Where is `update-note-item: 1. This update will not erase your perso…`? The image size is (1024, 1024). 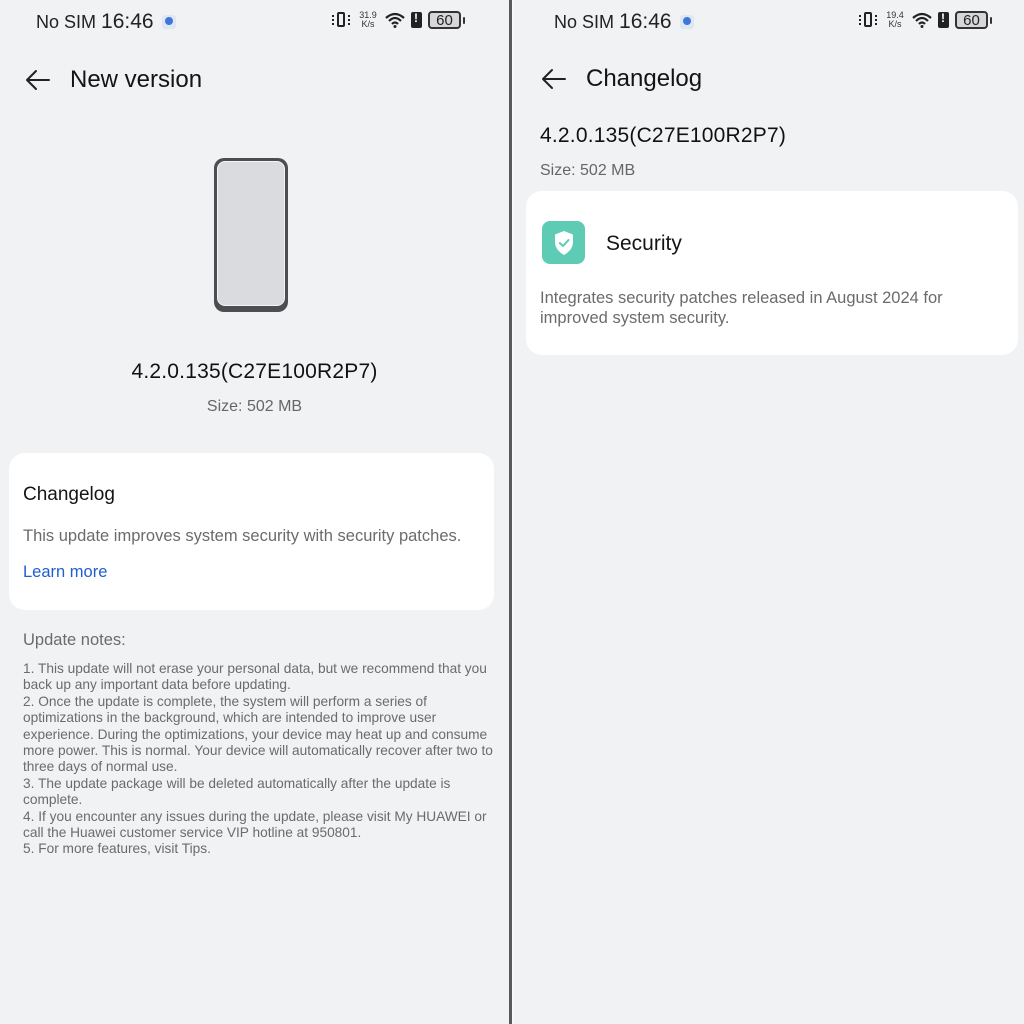
update-note-item: 1. This update will not erase your perso… is located at coordinates (255, 677).